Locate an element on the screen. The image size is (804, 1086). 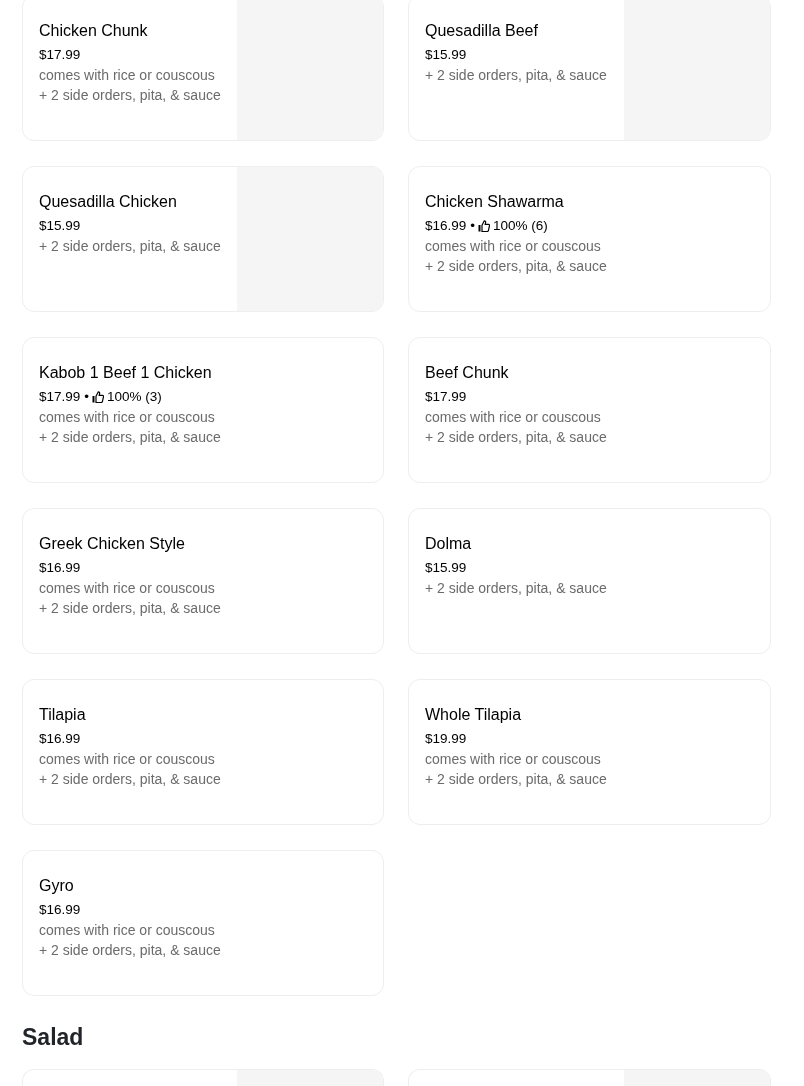
menu-item-card: Dolma $15.99 + 2 side orders, pita, & sauce is located at coordinates (589, 581).